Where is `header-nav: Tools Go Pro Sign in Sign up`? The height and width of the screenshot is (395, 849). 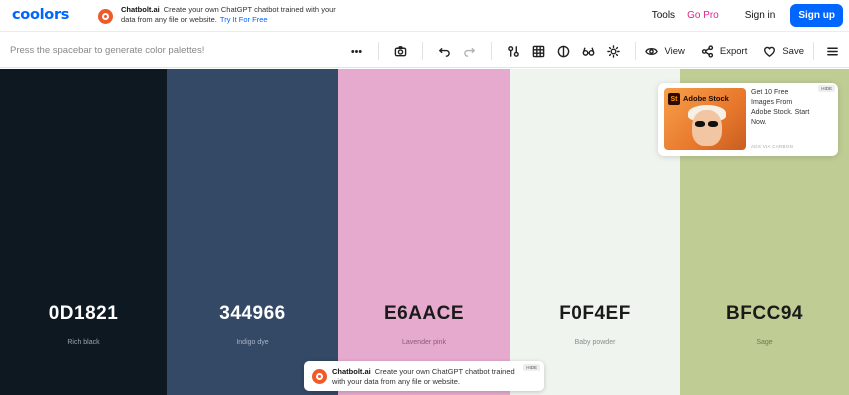
header-nav: Tools Go Pro Sign in Sign up is located at coordinates (747, 15).